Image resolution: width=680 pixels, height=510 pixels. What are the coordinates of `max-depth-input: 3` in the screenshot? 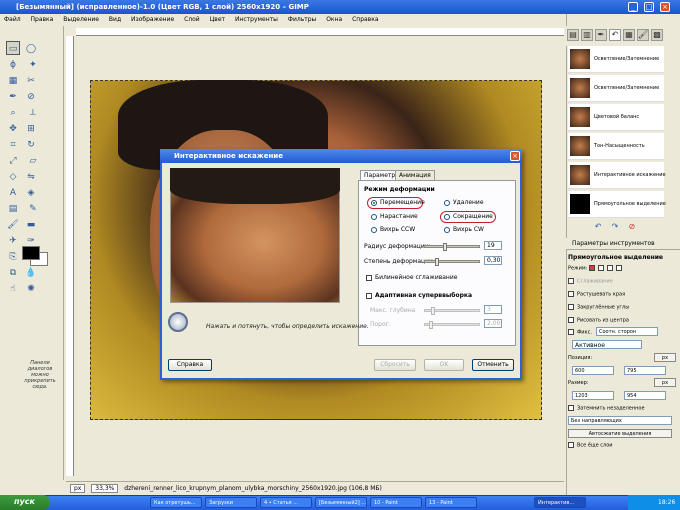 It's located at (493, 309).